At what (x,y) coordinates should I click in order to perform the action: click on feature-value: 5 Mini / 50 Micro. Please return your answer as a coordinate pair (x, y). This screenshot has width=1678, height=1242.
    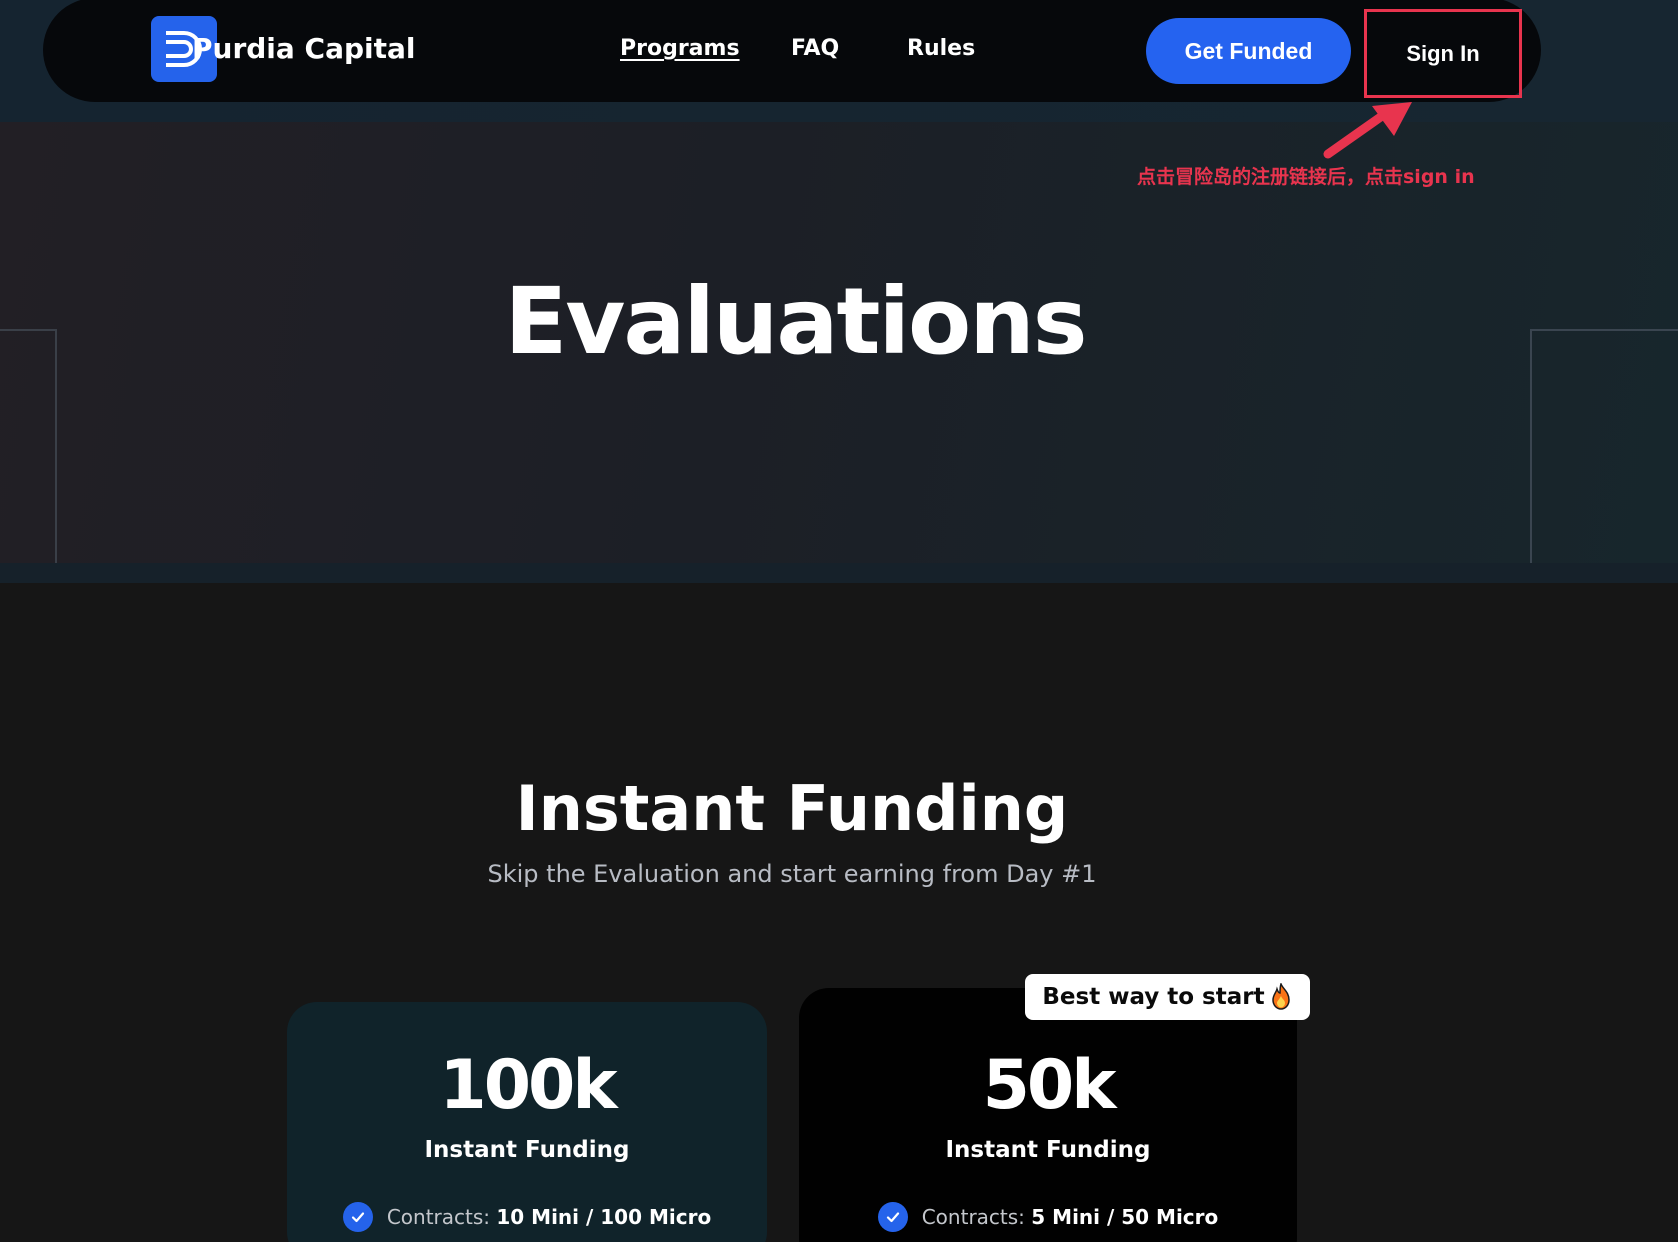
    Looking at the image, I should click on (1125, 1217).